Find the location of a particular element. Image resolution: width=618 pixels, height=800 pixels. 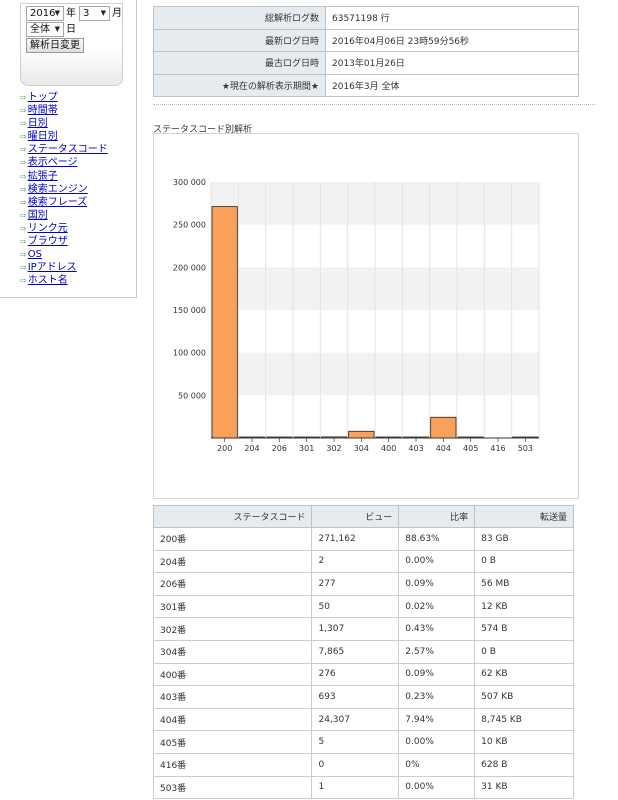

nav-item-browsers: ⇨ブラウザ is located at coordinates (75, 241).